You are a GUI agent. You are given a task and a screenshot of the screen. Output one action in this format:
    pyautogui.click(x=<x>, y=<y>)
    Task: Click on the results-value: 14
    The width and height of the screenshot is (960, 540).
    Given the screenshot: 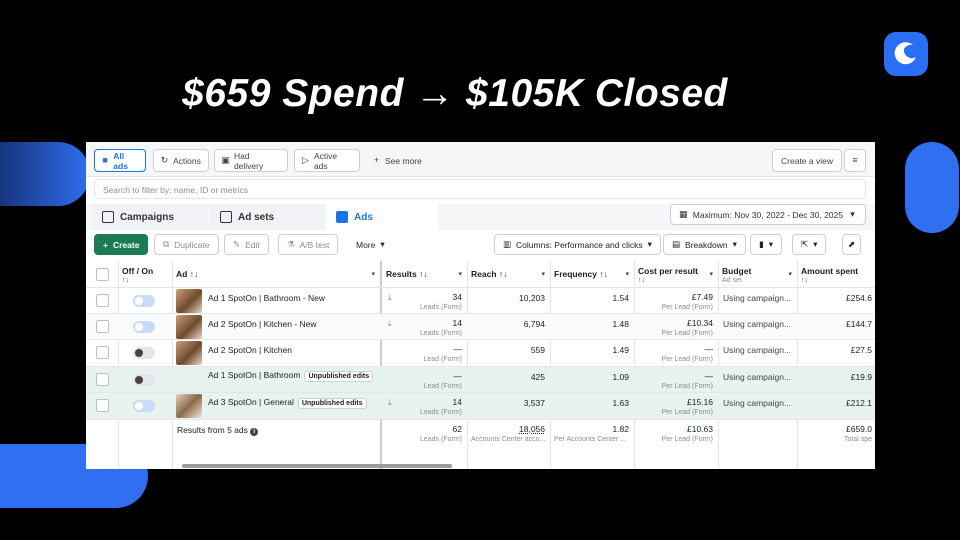 What is the action you would take?
    pyautogui.click(x=457, y=402)
    